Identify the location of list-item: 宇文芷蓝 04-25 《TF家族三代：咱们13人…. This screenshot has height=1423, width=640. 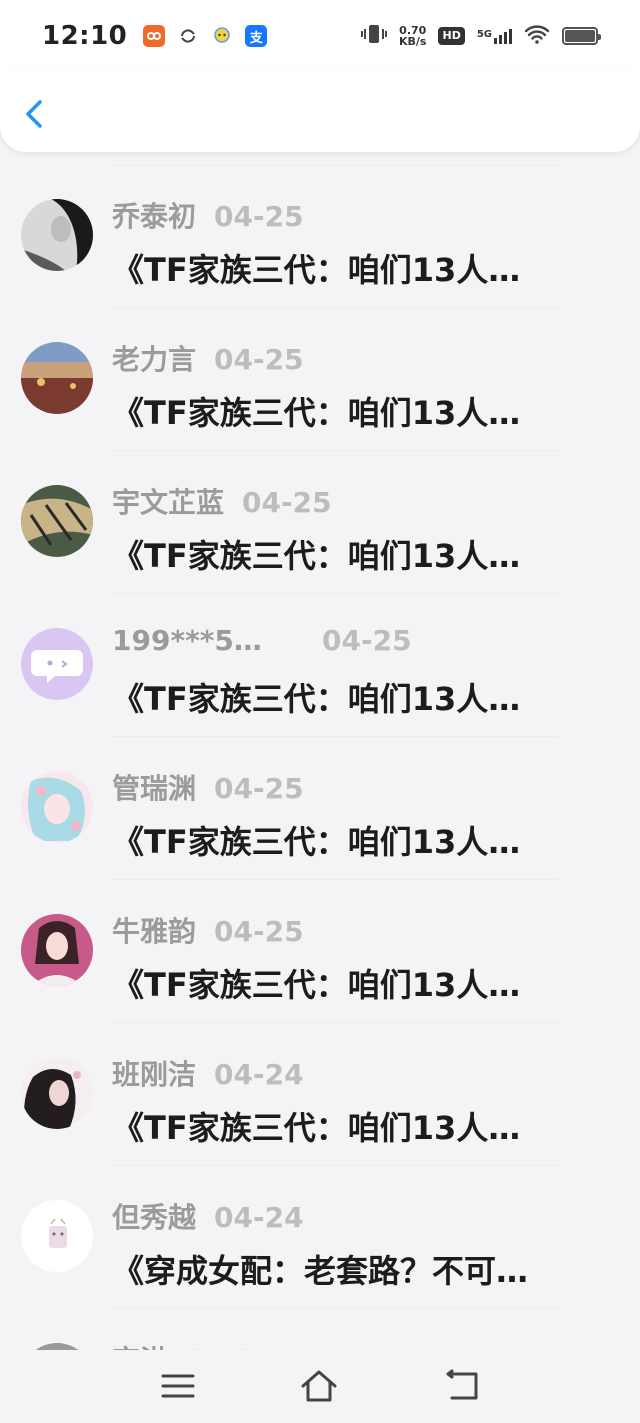
(320, 522).